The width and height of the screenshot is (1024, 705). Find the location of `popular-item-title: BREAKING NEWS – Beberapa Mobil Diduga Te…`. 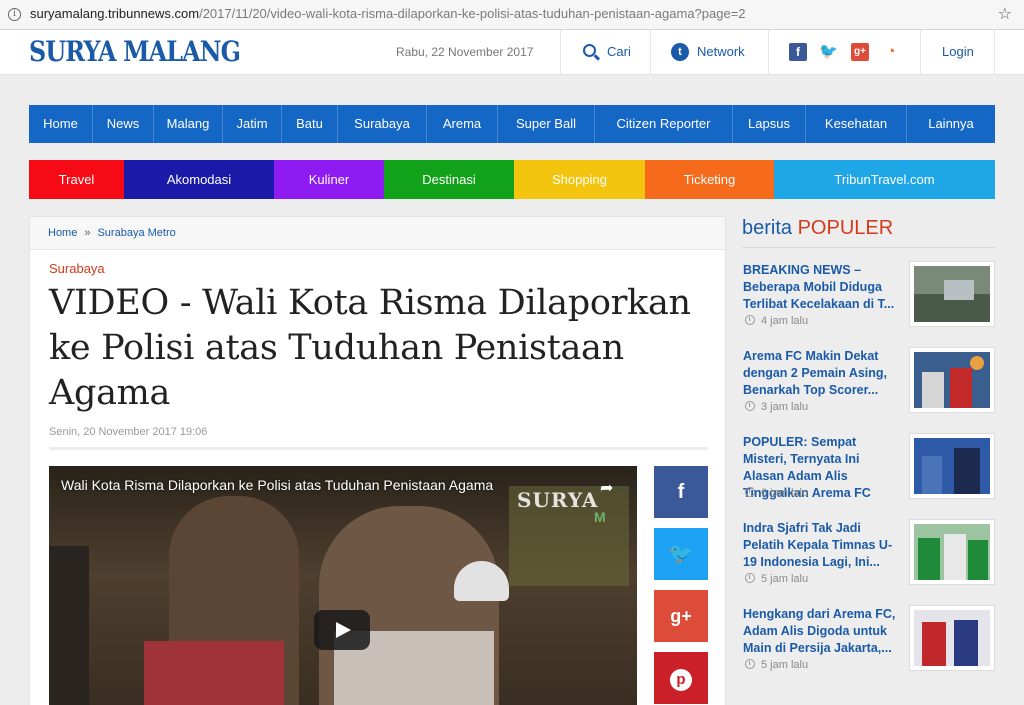

popular-item-title: BREAKING NEWS – Beberapa Mobil Diduga Te… is located at coordinates (823, 287).